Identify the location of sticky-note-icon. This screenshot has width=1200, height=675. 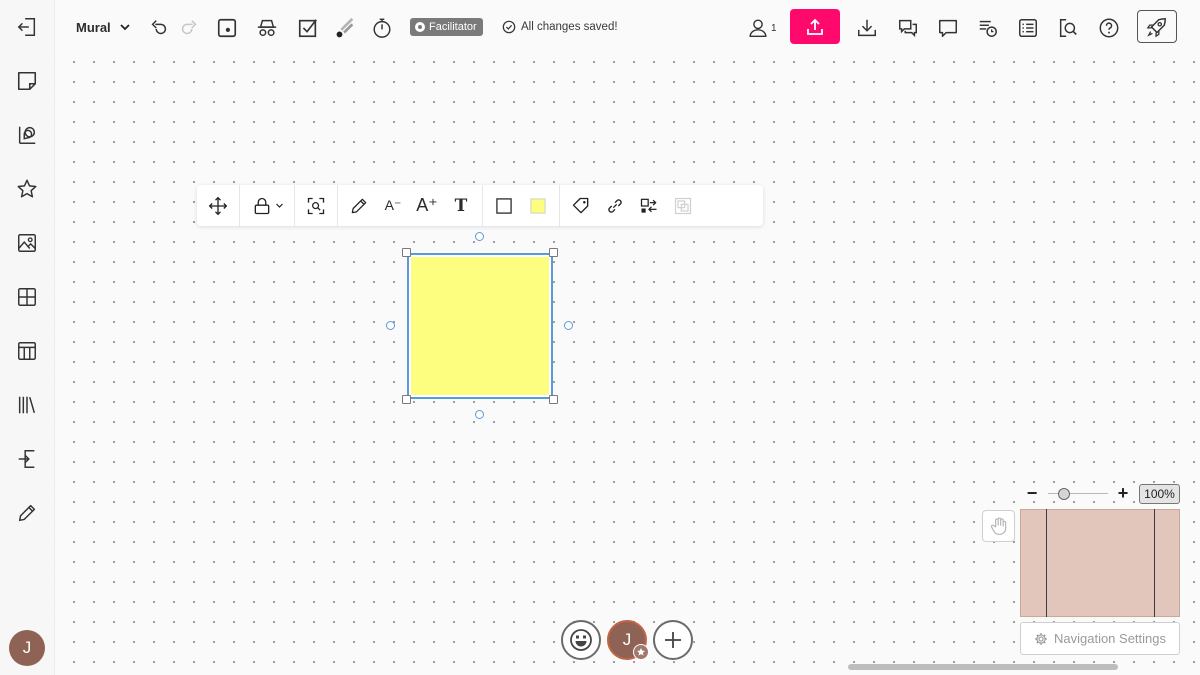
(27, 81).